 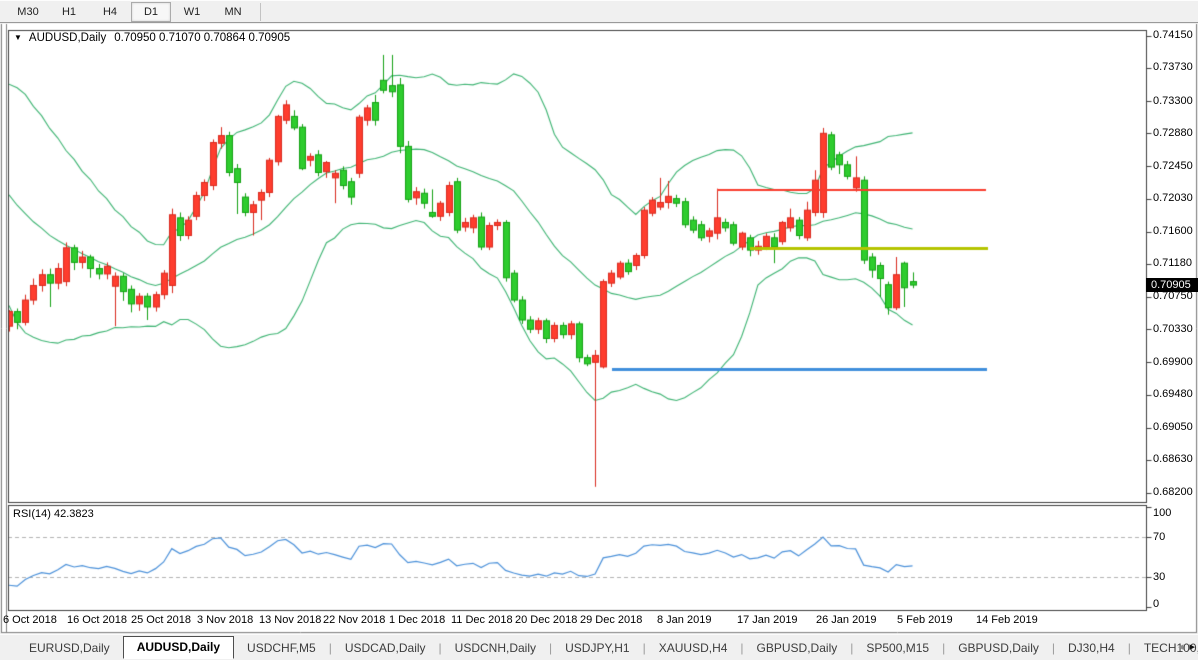 I want to click on timeframe-button-H4: H4, so click(x=110, y=12).